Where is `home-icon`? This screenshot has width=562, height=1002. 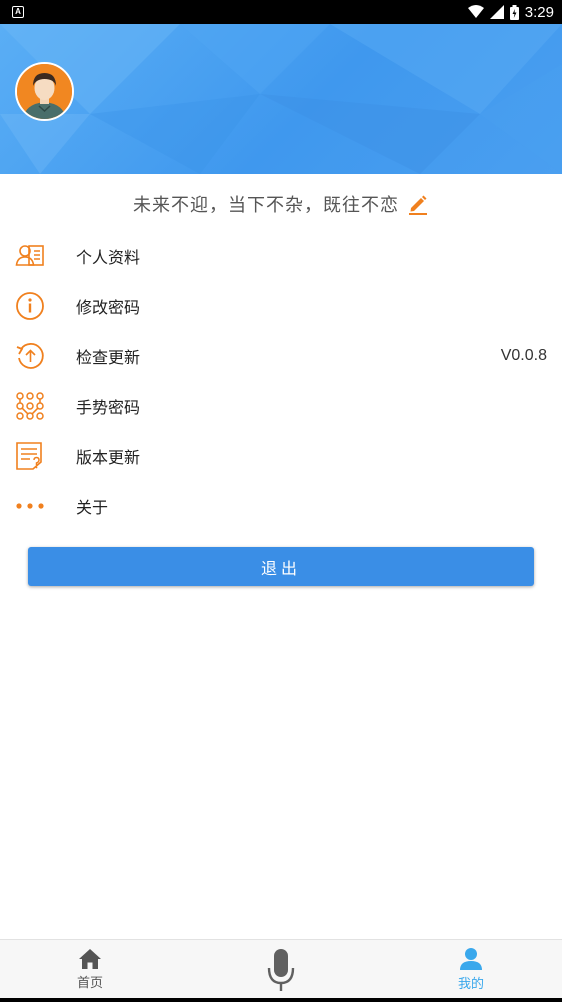 home-icon is located at coordinates (90, 959).